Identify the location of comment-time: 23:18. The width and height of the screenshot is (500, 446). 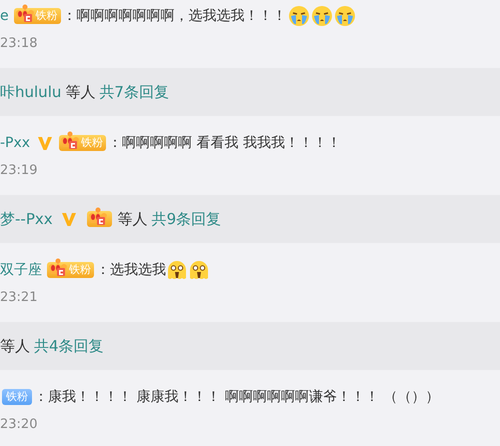
(19, 44).